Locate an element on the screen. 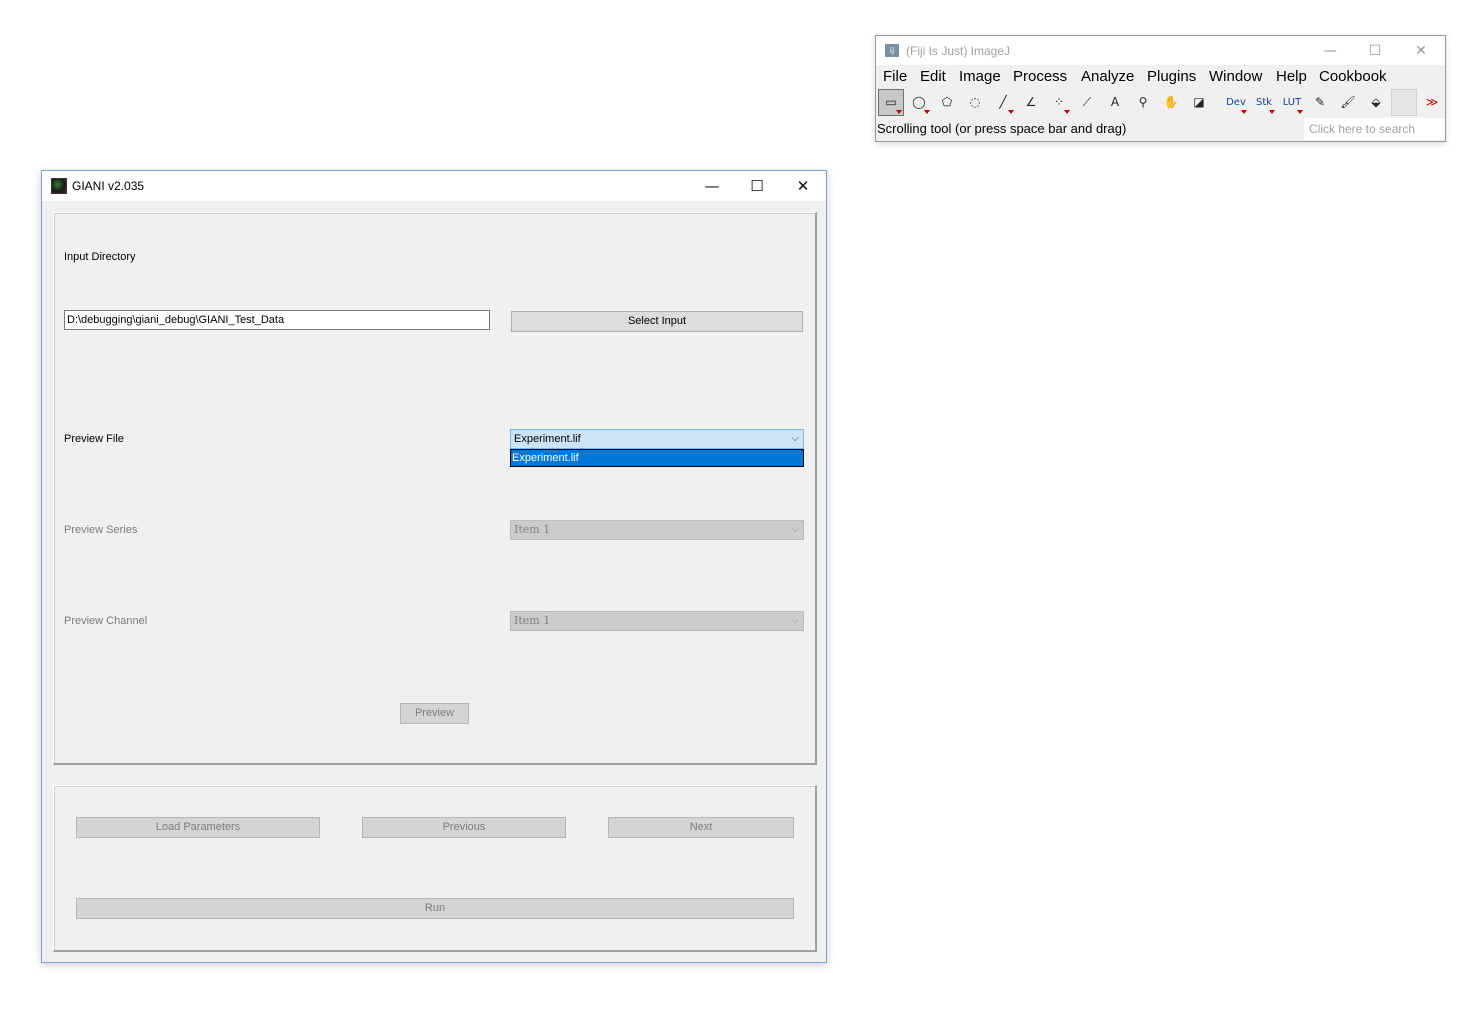  menu-cookbook: Cookbook is located at coordinates (1353, 76).